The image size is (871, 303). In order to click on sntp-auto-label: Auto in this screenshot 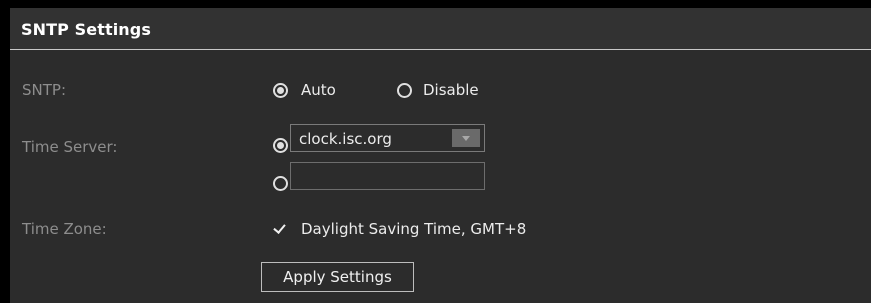, I will do `click(318, 90)`.